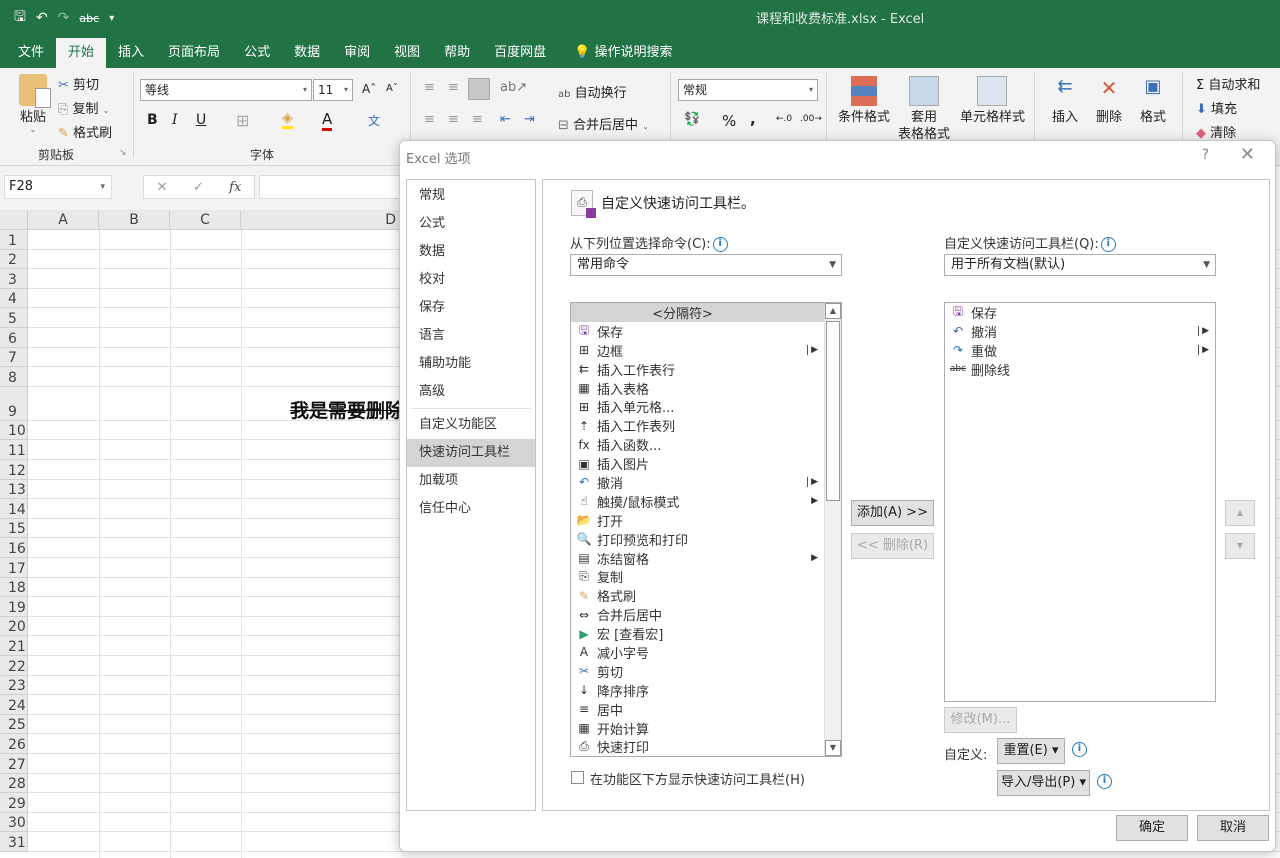  What do you see at coordinates (892, 546) in the screenshot?
I see `remove-button: << 删除(R)` at bounding box center [892, 546].